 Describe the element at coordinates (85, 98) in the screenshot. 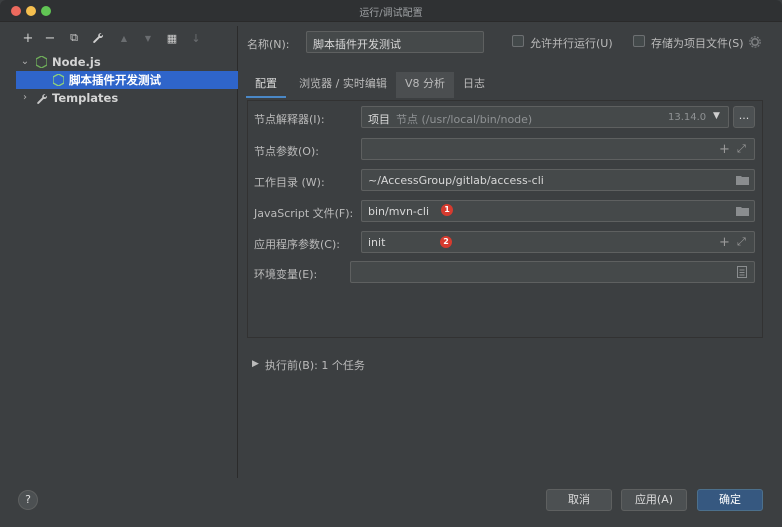

I see `templates-label: Templates` at that location.